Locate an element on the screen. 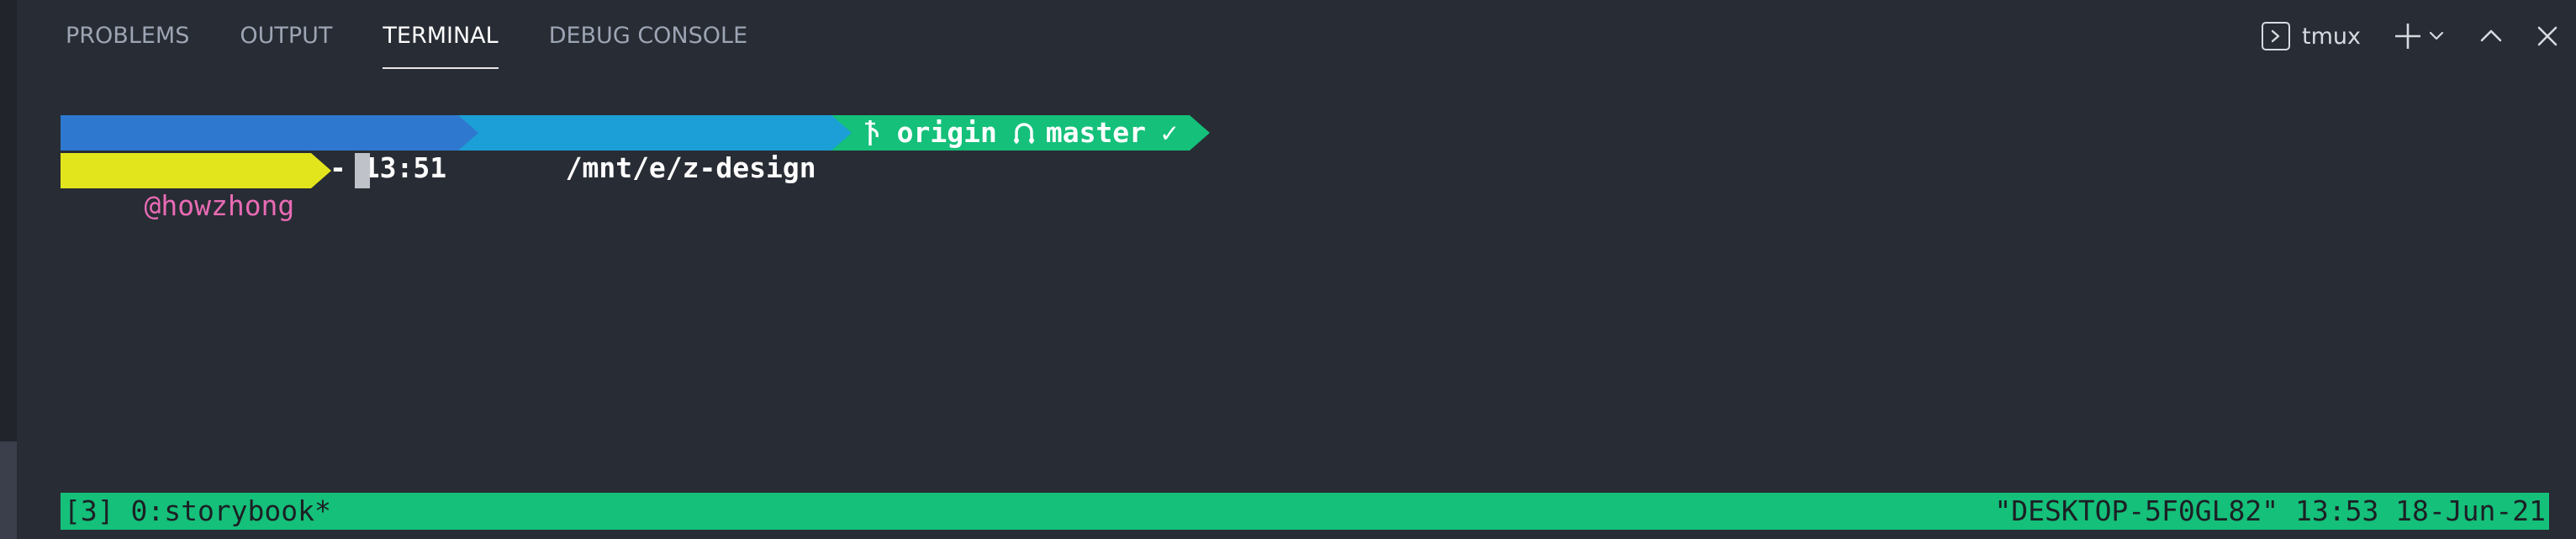 This screenshot has width=2576, height=539. tmux-window-list: [3] 0:storybook* is located at coordinates (198, 510).